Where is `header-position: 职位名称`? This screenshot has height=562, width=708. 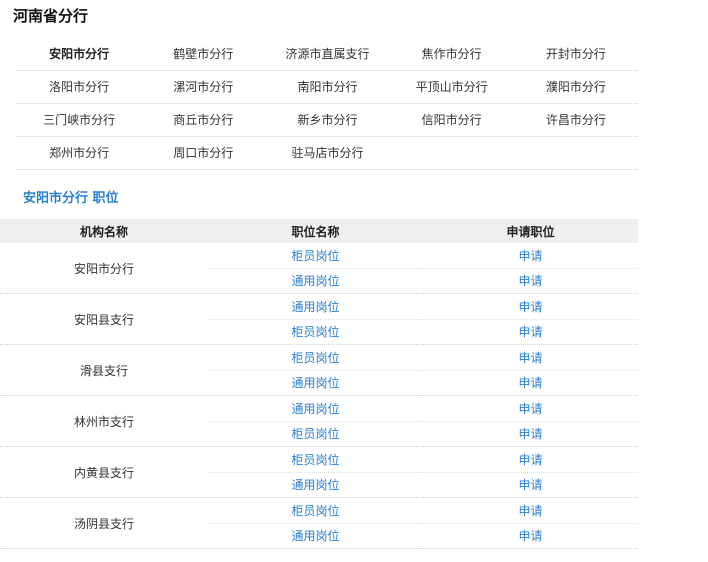 header-position: 职位名称 is located at coordinates (315, 231).